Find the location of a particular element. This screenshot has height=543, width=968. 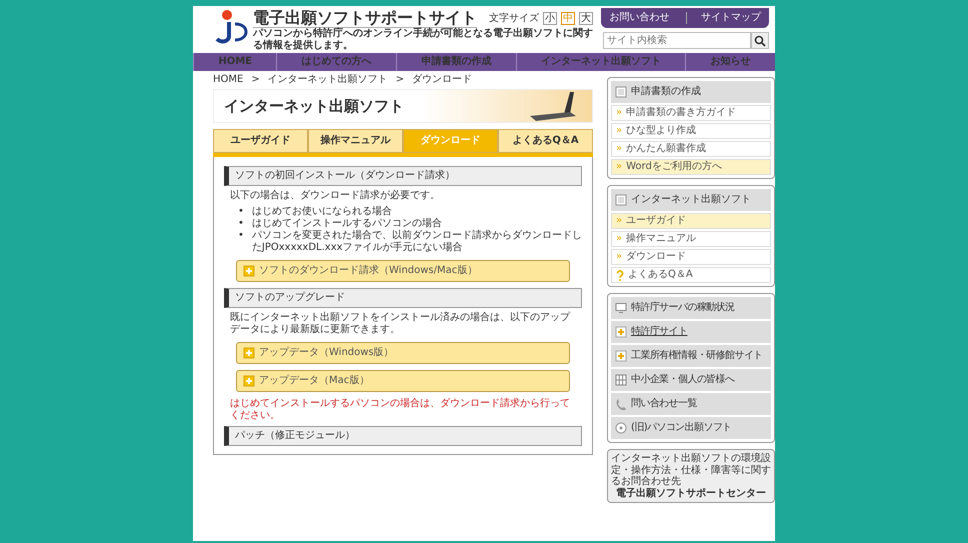

search-button is located at coordinates (760, 41).